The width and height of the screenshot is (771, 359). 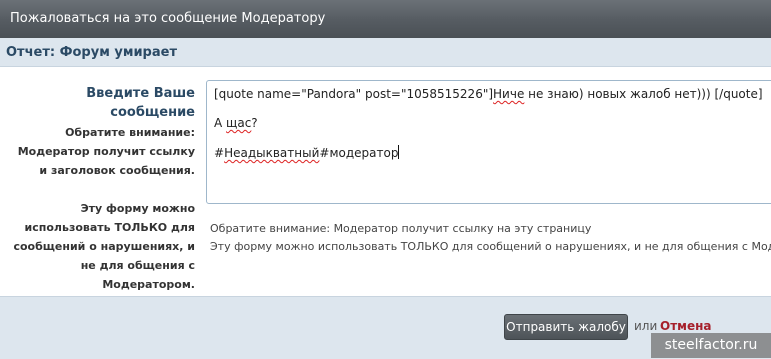 I want to click on textarea-line-3: #Неадыкватный#модератор, so click(x=307, y=152).